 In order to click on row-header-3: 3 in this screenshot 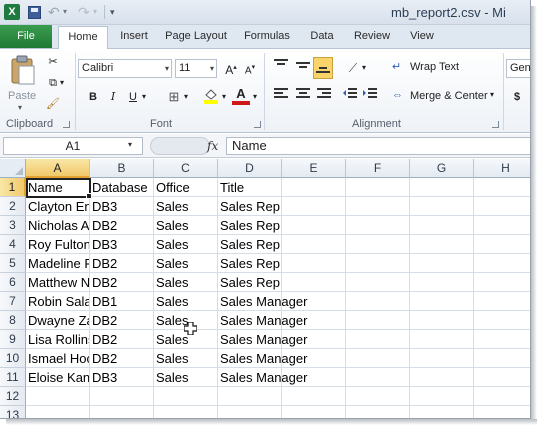, I will do `click(13, 225)`.